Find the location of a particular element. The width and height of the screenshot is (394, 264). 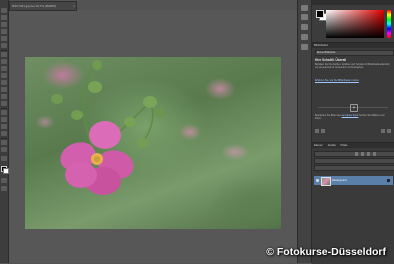

flower-photo is located at coordinates (108, 127).